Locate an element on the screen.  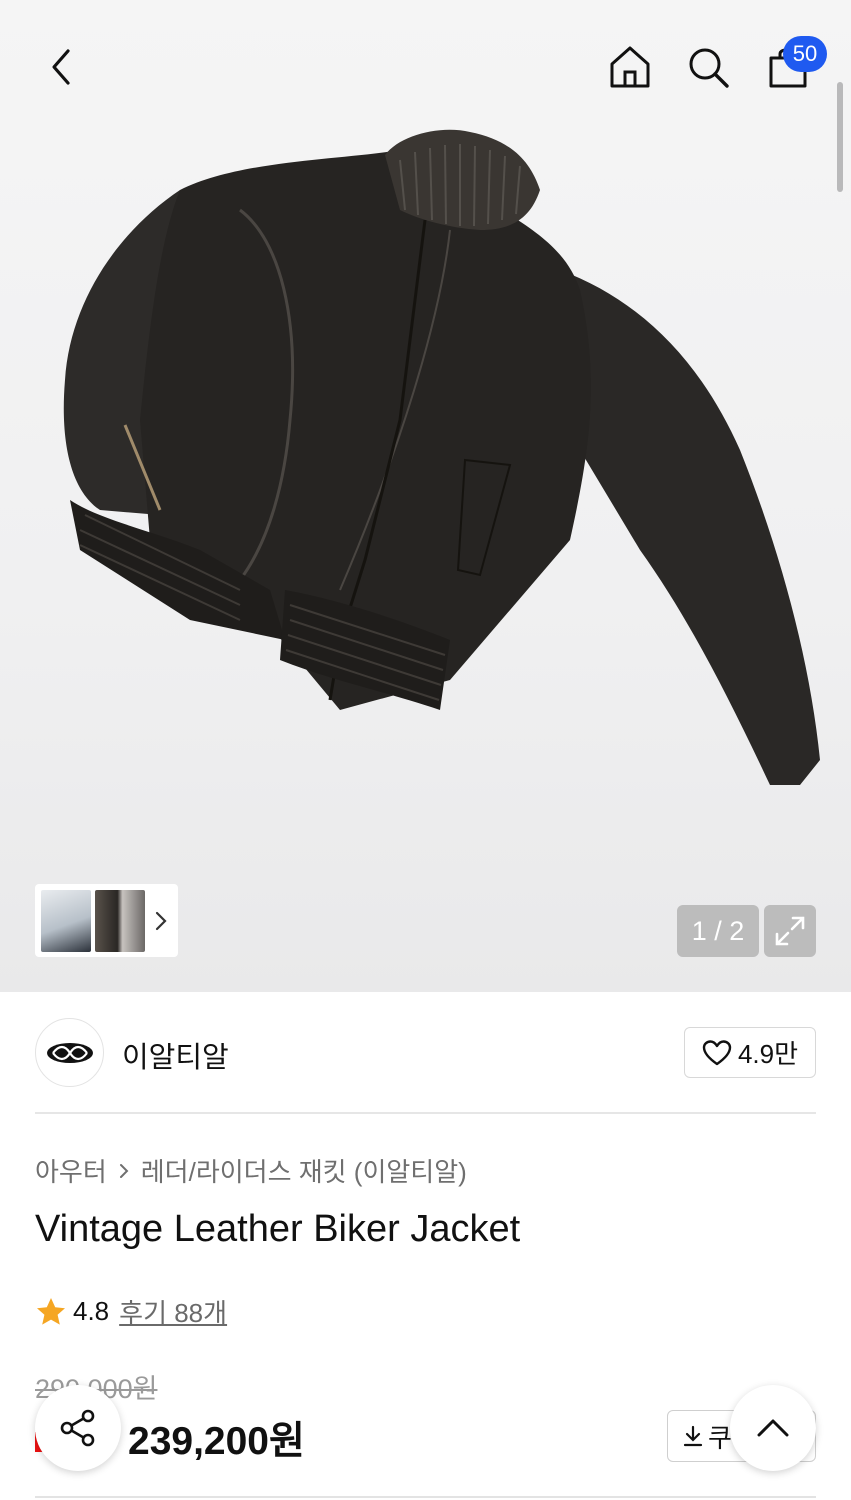
search-button is located at coordinates (708, 67).